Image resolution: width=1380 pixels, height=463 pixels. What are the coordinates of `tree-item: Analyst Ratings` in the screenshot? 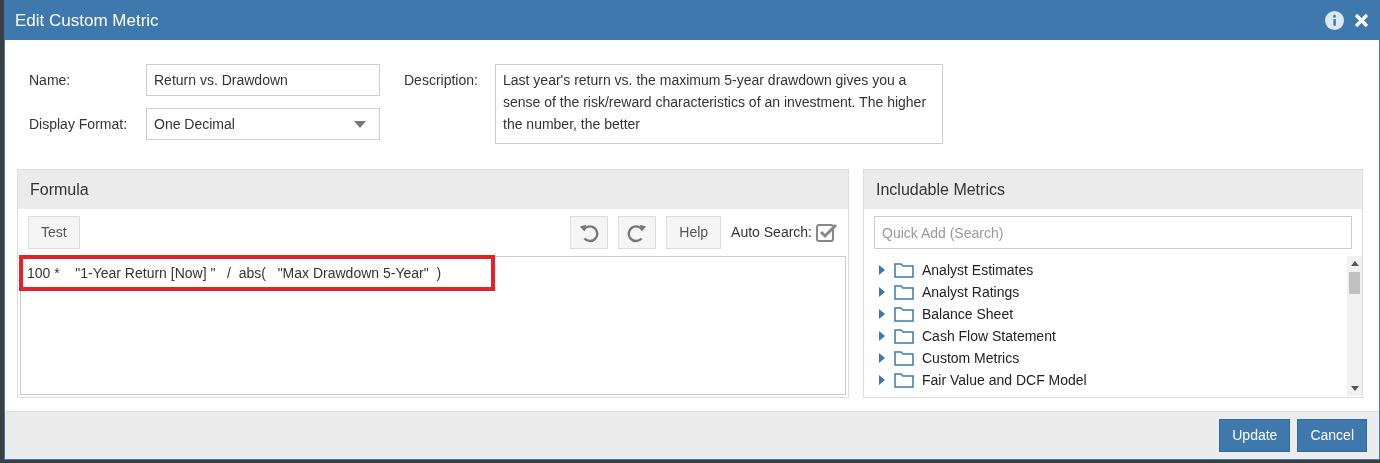 It's located at (1112, 292).